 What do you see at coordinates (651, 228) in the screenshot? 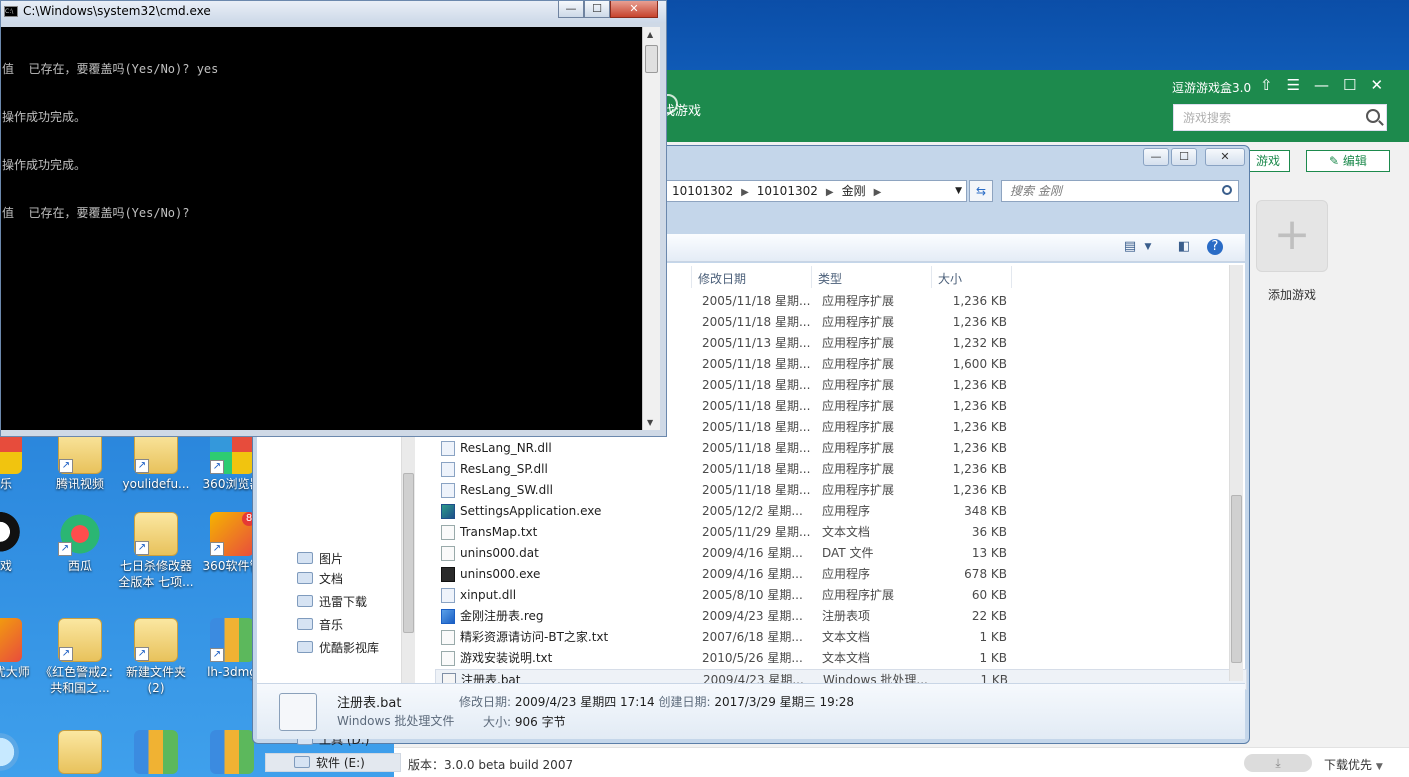
I see `console-scrollbar: ▲ ▼` at bounding box center [651, 228].